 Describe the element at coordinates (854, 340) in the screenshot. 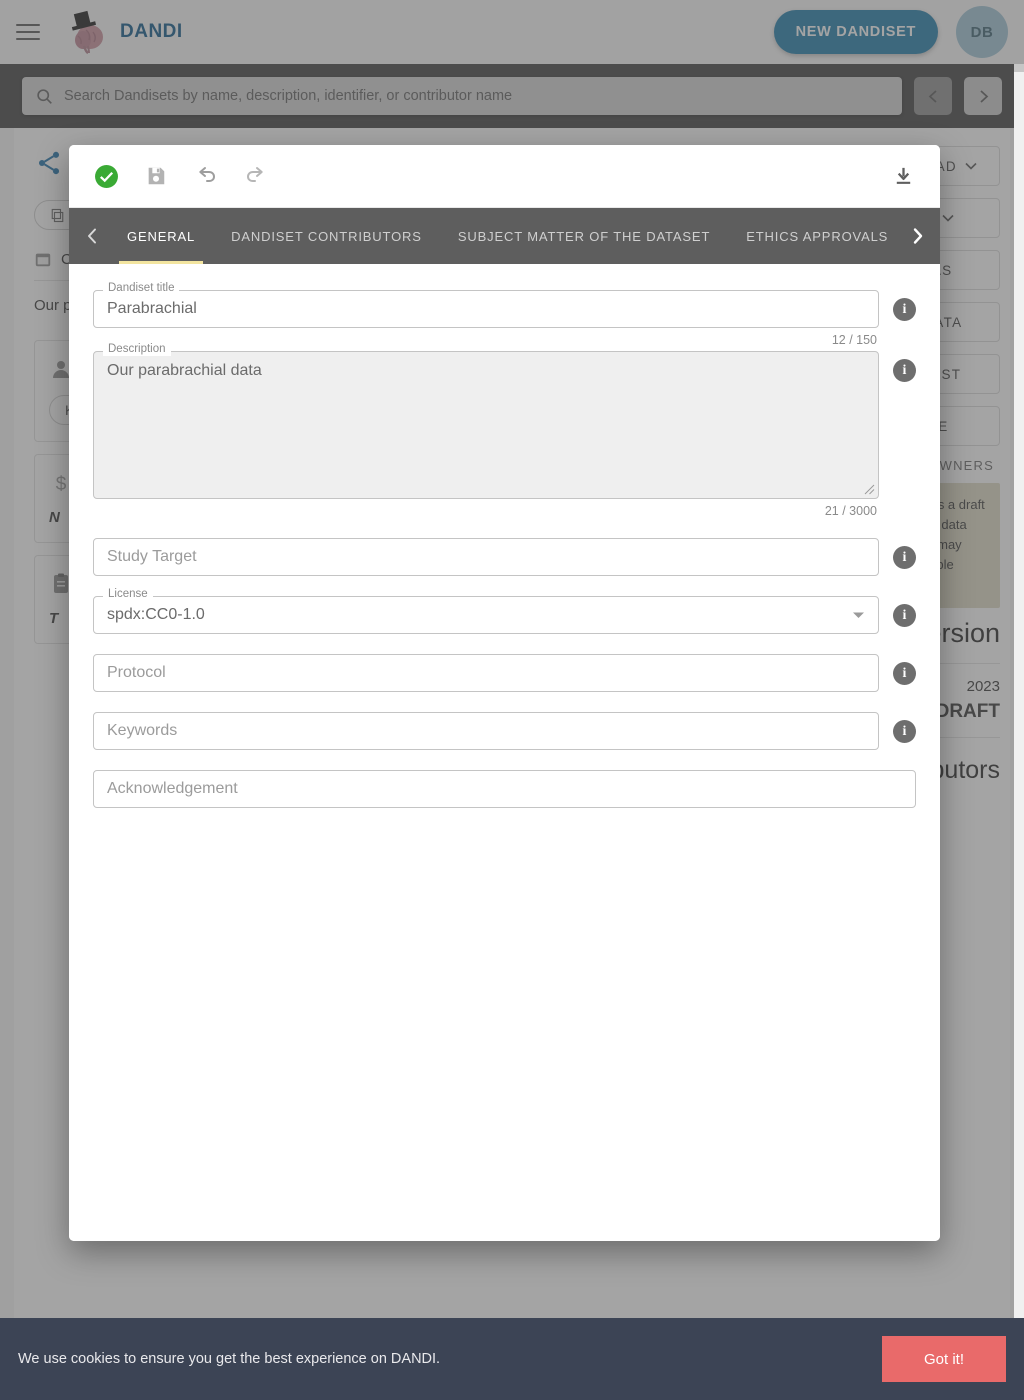

I see `dandiset-title-counter: 12 / 150` at that location.